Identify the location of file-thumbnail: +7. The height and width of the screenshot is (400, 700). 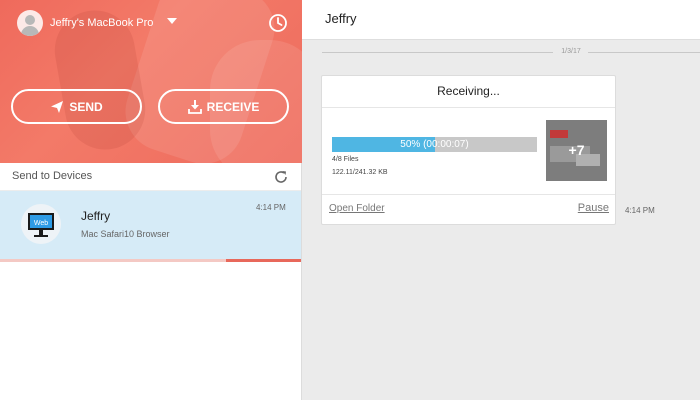
(576, 150).